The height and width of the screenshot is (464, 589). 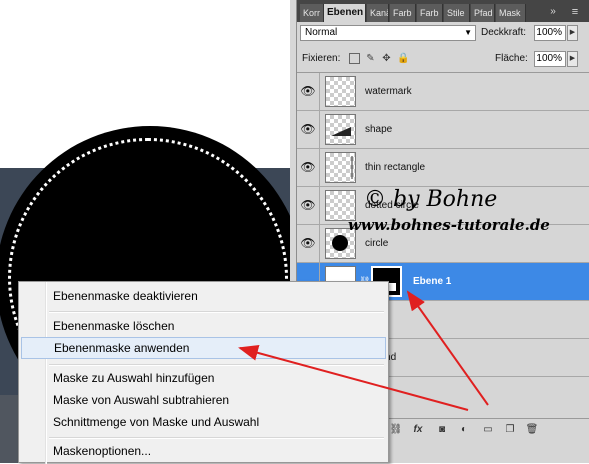 What do you see at coordinates (345, 13) in the screenshot?
I see `tab-ebenen: Ebenen` at bounding box center [345, 13].